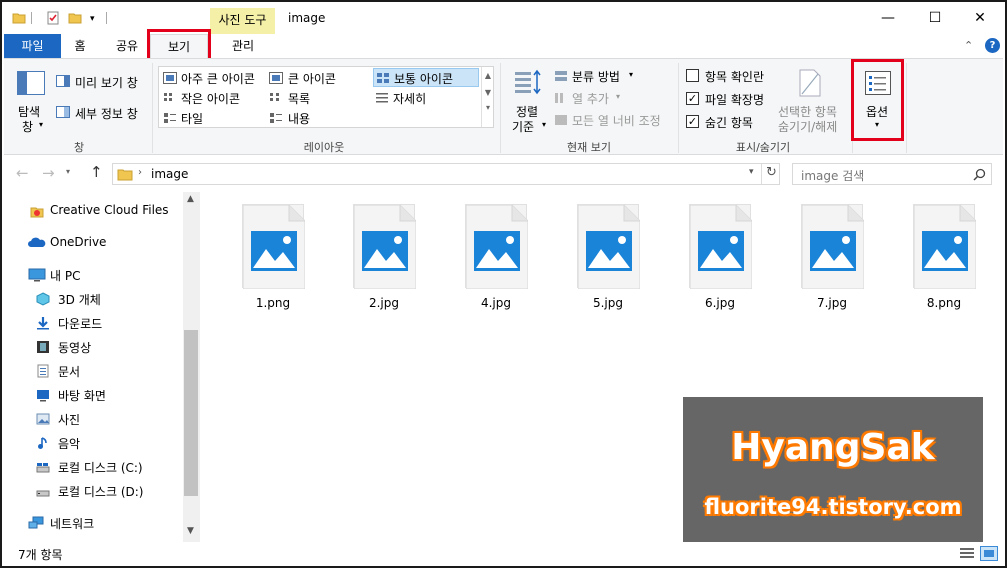 The height and width of the screenshot is (568, 1007). I want to click on hidden-items-checkbox: ✓, so click(692, 121).